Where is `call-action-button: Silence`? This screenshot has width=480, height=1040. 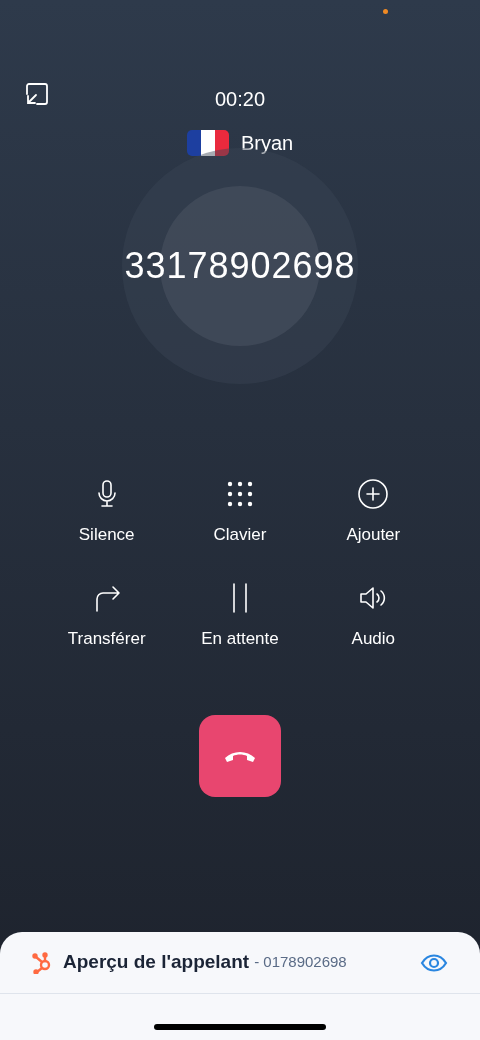
call-action-button: Silence is located at coordinates (107, 513).